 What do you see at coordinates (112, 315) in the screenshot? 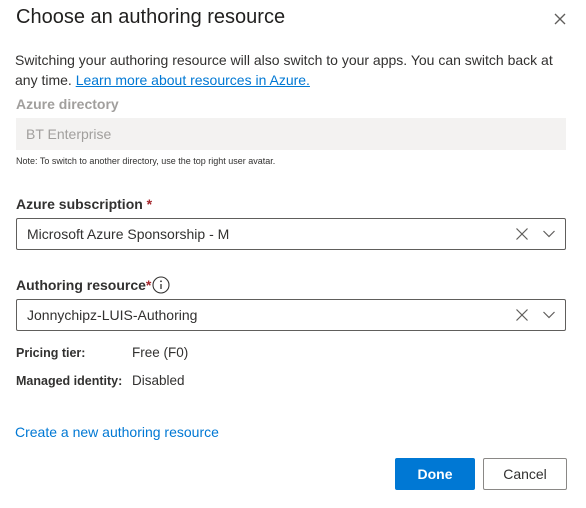
I see `authoring-resource-value: Jonnychipz-LUIS-Authoring` at bounding box center [112, 315].